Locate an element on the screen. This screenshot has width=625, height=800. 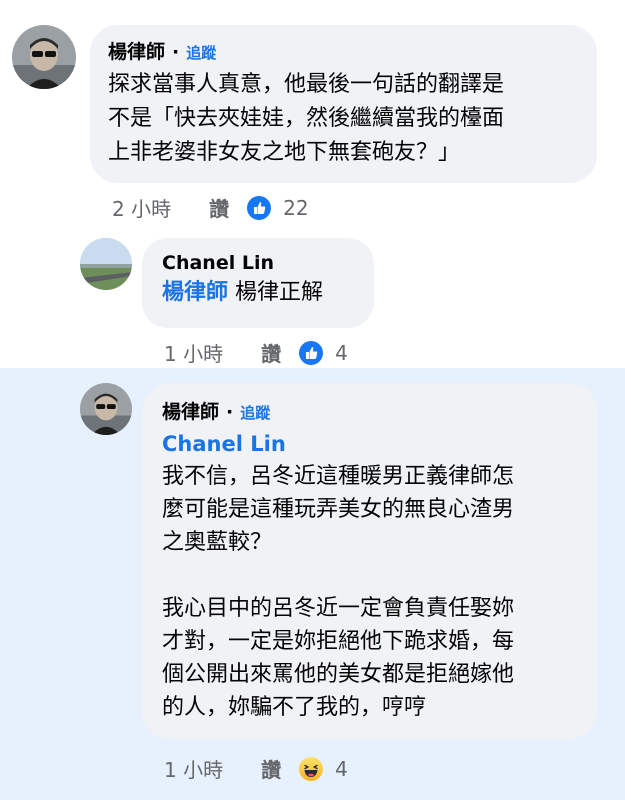
timestamp: 2 小時 is located at coordinates (141, 207).